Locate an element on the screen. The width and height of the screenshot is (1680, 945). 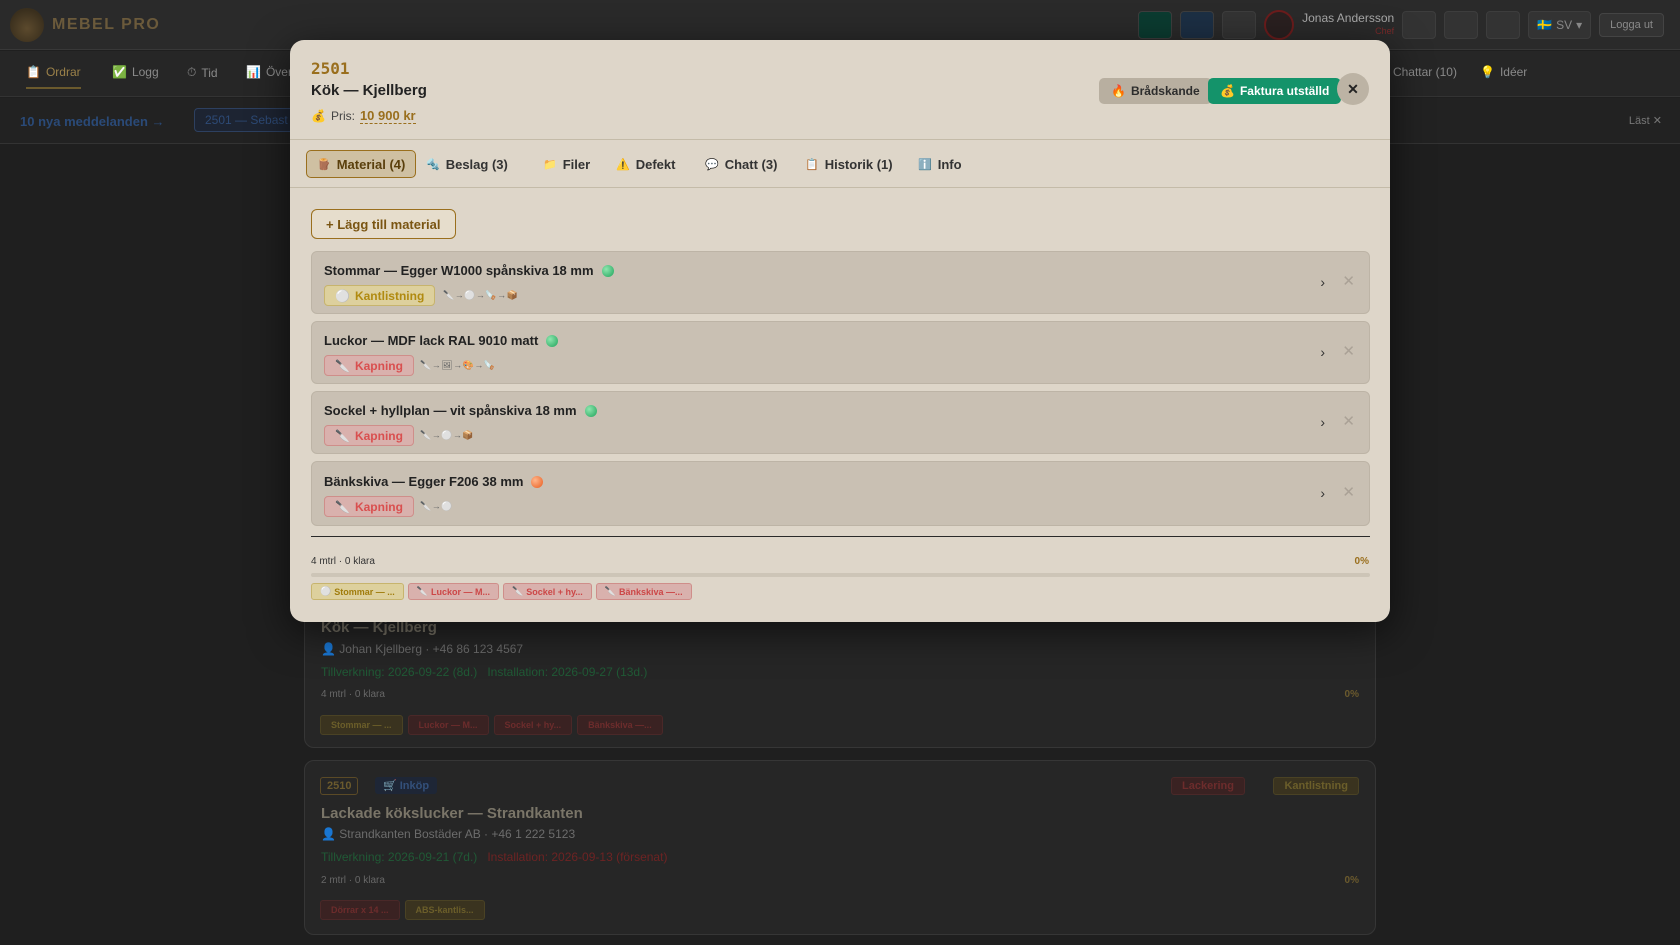
process-flow: 🔪→⚪→📦 is located at coordinates (447, 435).